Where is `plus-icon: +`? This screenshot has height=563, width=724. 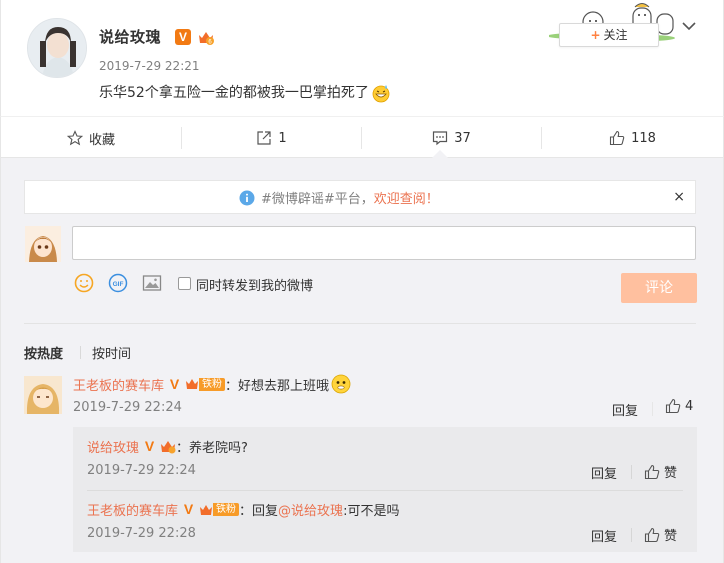 plus-icon: + is located at coordinates (595, 35).